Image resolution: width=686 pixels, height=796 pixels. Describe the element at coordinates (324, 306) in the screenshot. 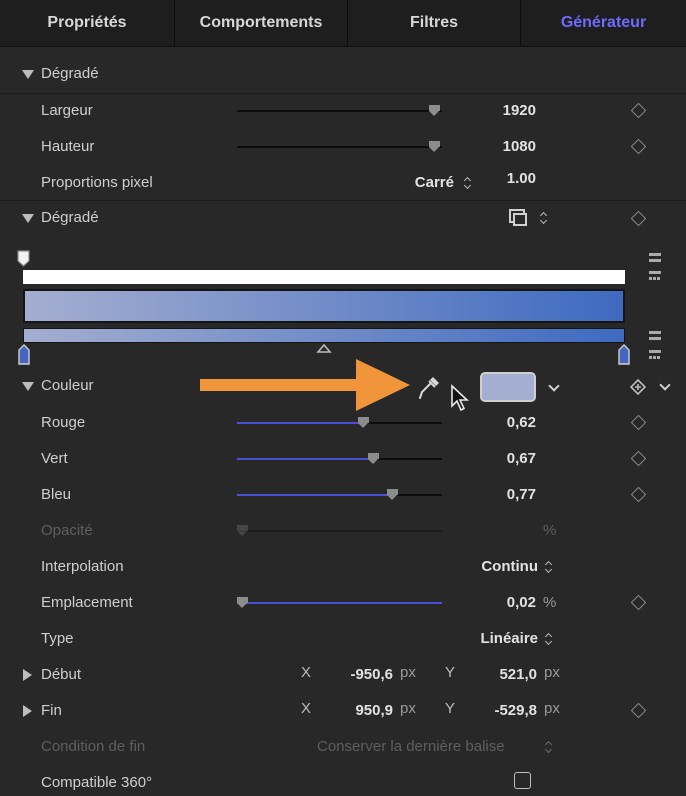

I see `gradient-preview-bar` at that location.